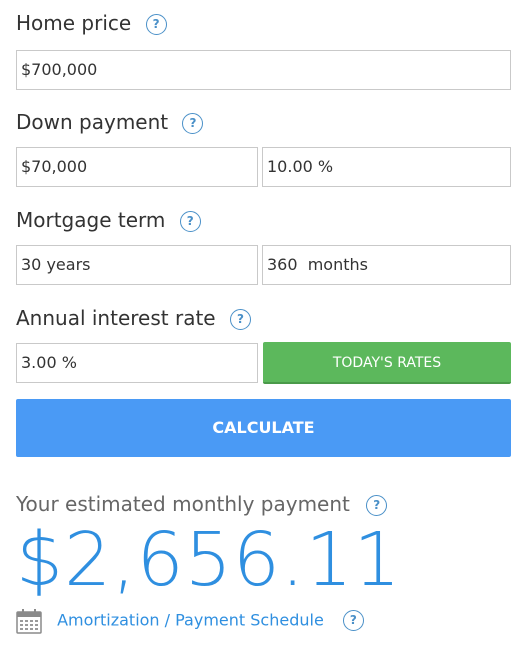 The image size is (517, 645). I want to click on interest-rate-label-row: Annual interest rate ?, so click(133, 318).